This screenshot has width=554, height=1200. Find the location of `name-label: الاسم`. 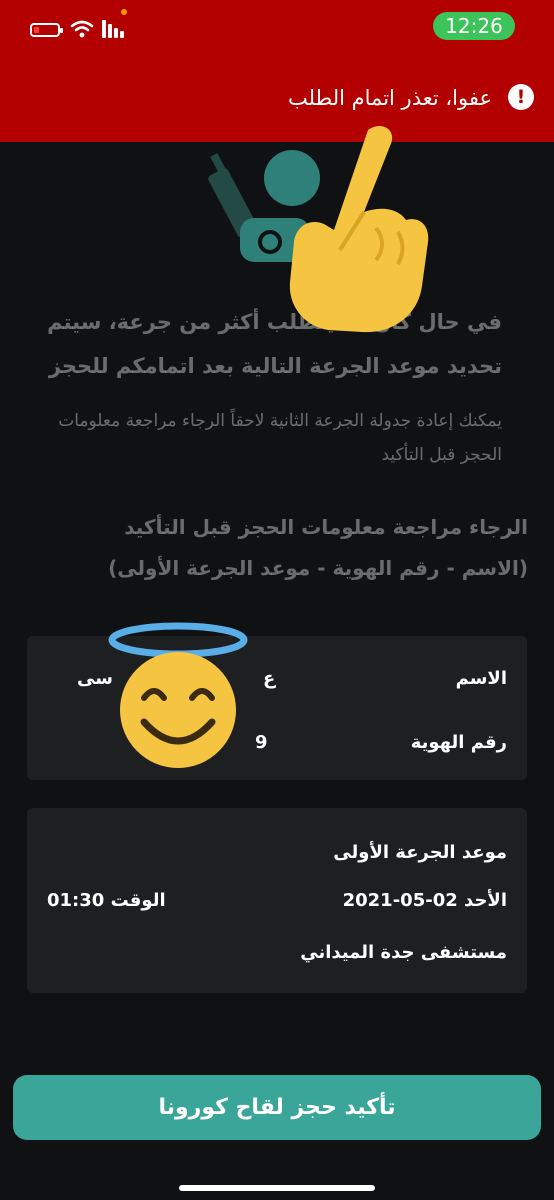

name-label: الاسم is located at coordinates (481, 678).